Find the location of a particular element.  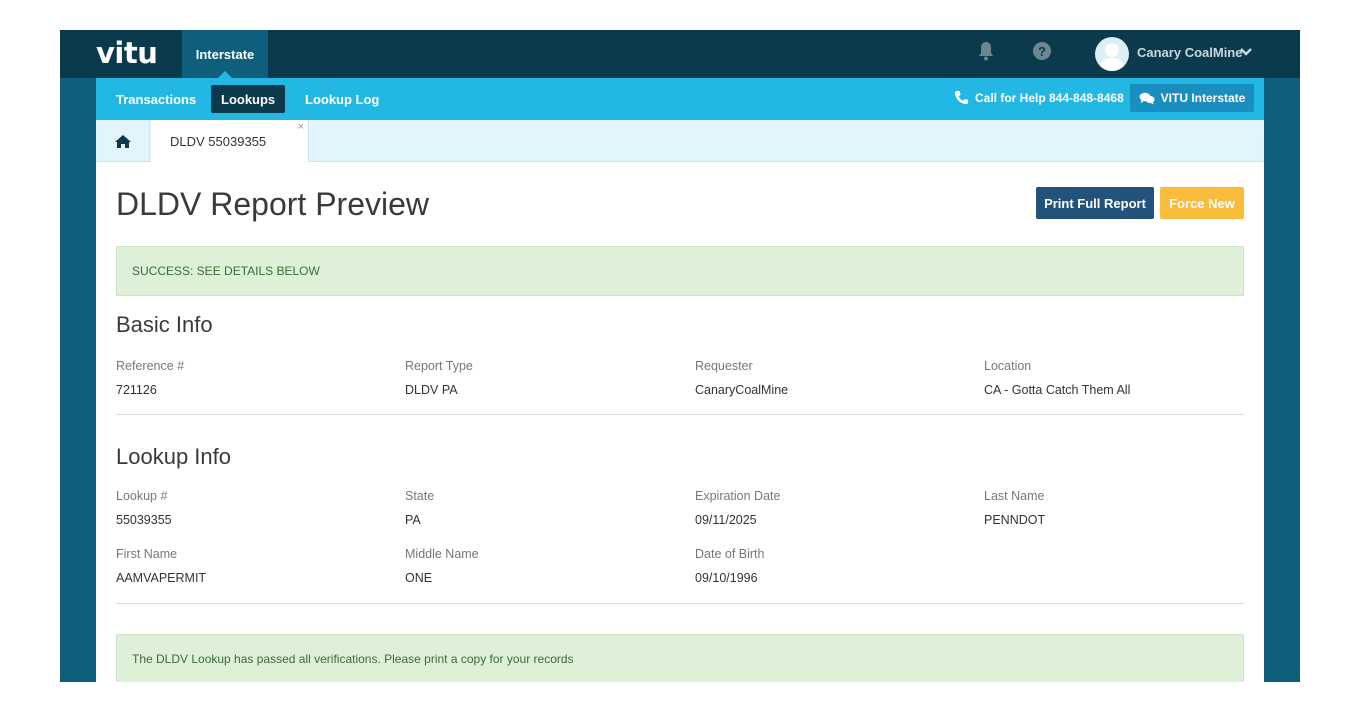

last-name-value: PENNDOT is located at coordinates (1015, 520).